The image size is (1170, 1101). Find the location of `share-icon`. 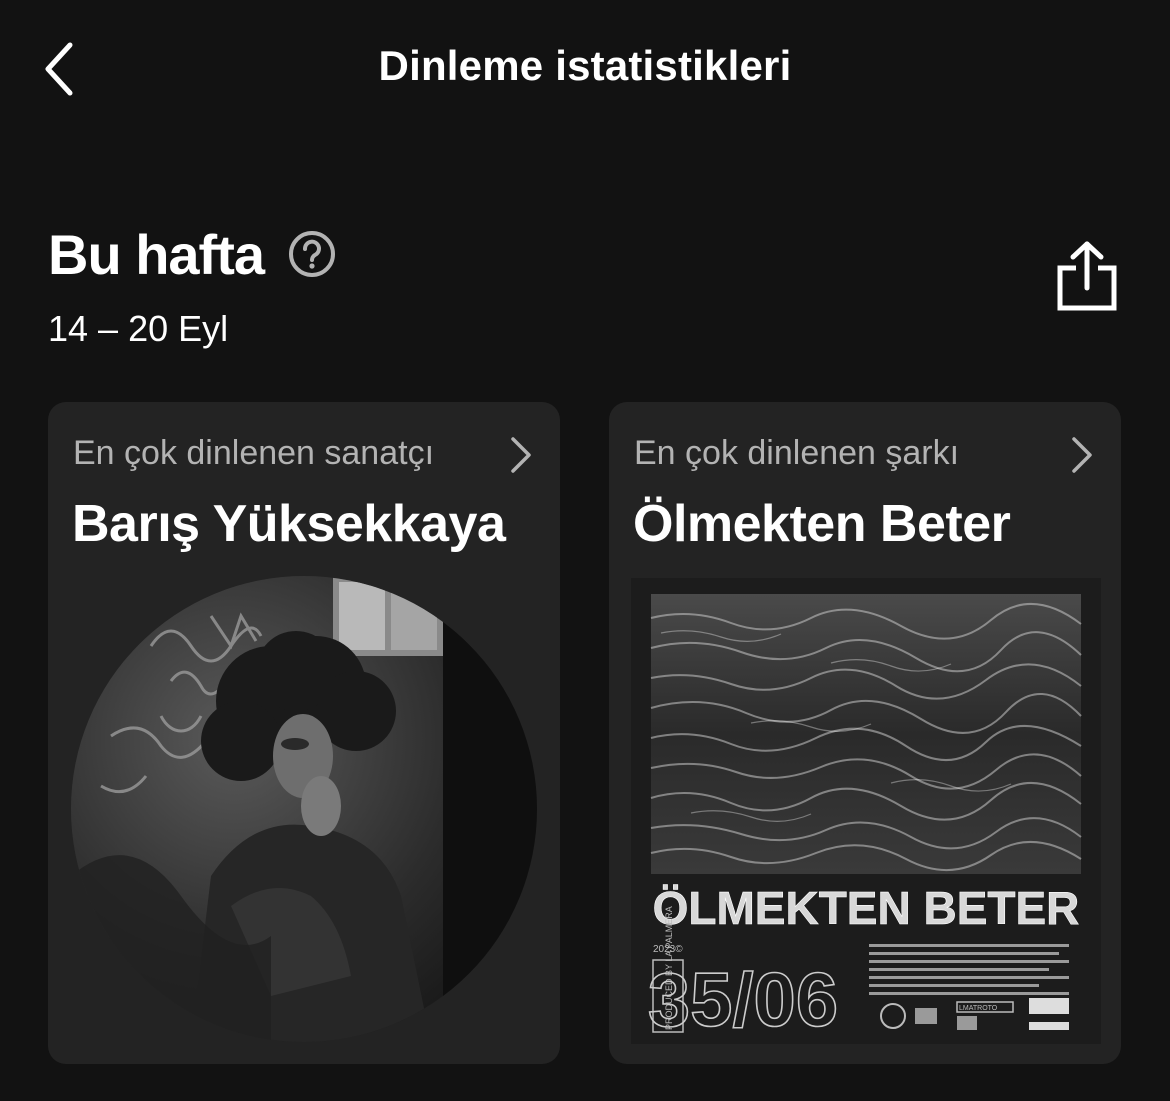

share-icon is located at coordinates (1087, 276).